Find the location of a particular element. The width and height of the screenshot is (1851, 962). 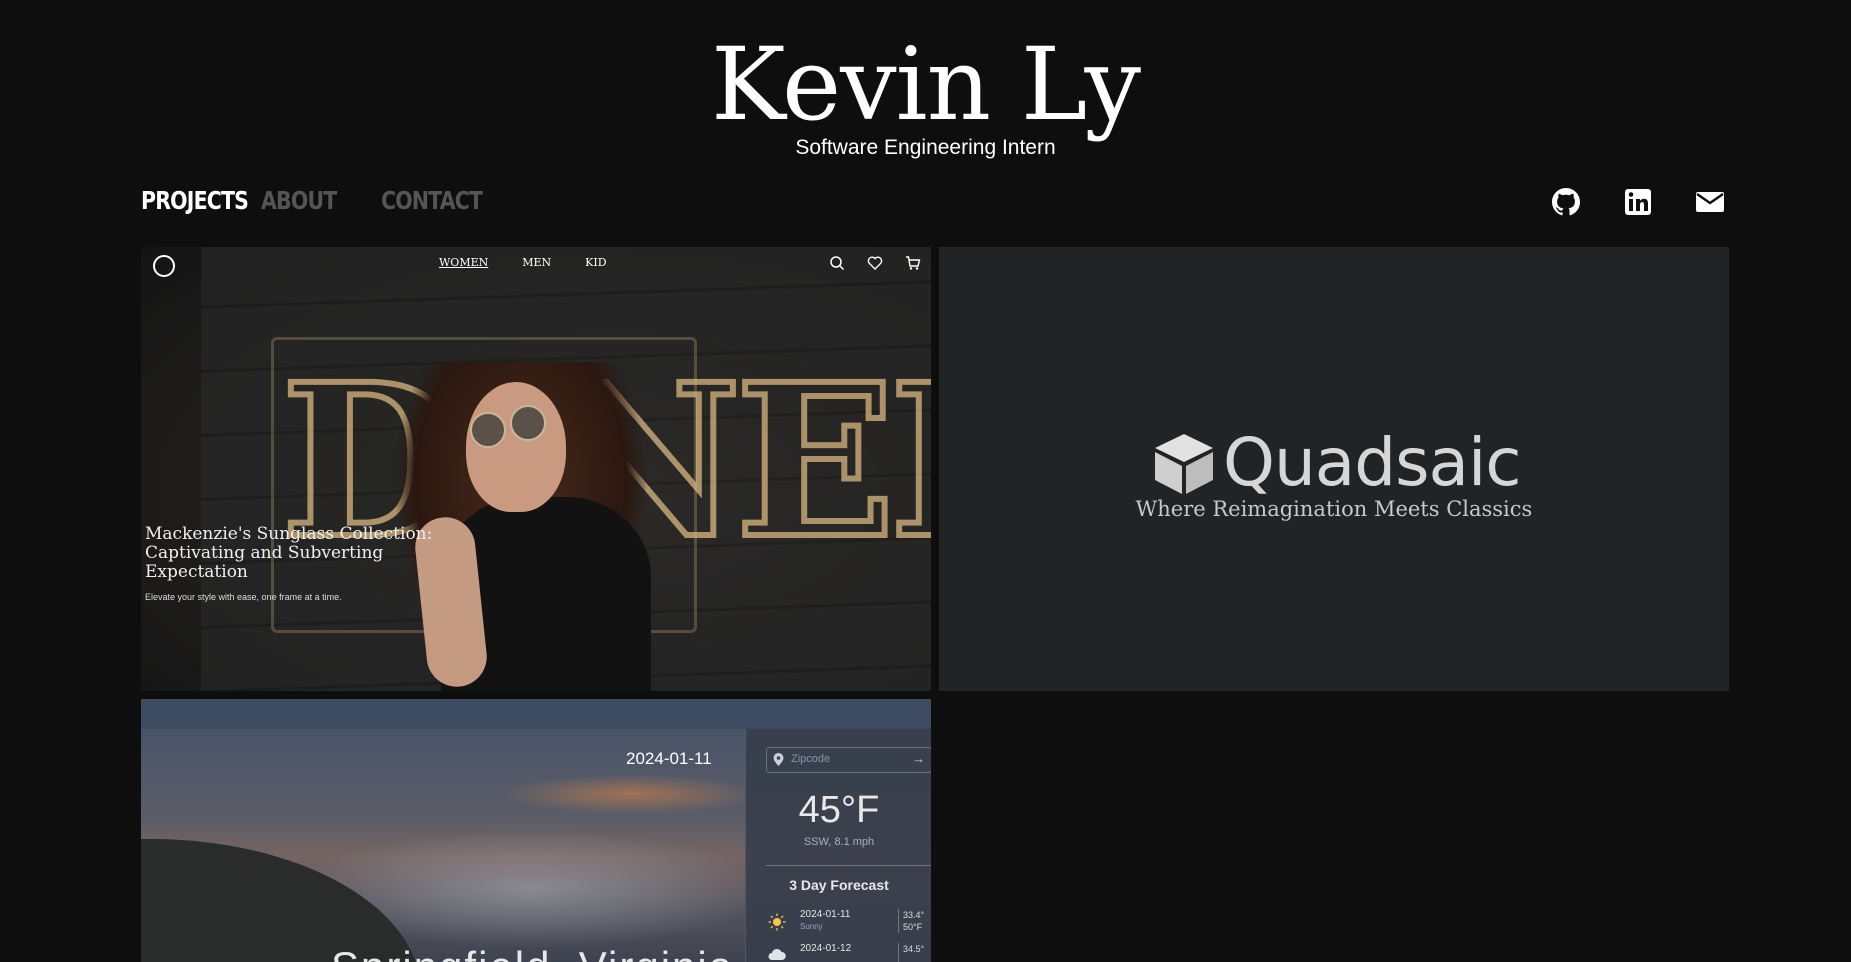

forecast-high: 34.5° is located at coordinates (914, 949).